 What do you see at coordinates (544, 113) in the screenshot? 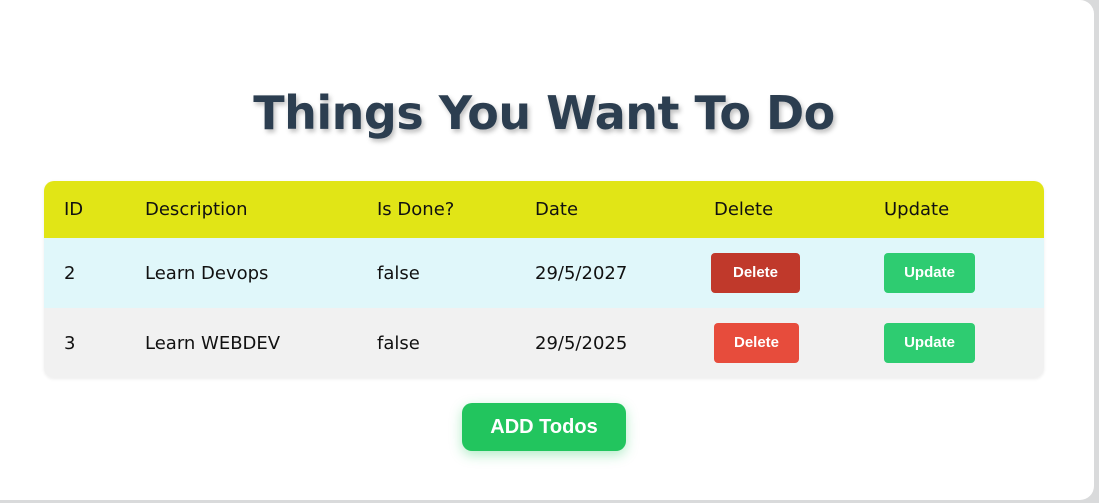
I see `page-title: Things You Want To Do` at bounding box center [544, 113].